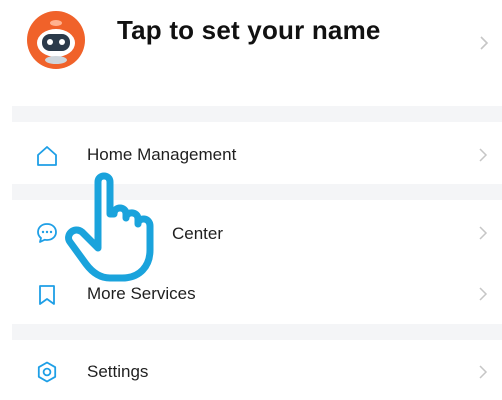 The image size is (502, 400). What do you see at coordinates (249, 30) in the screenshot?
I see `profile-name-prompt: Tap to set your name` at bounding box center [249, 30].